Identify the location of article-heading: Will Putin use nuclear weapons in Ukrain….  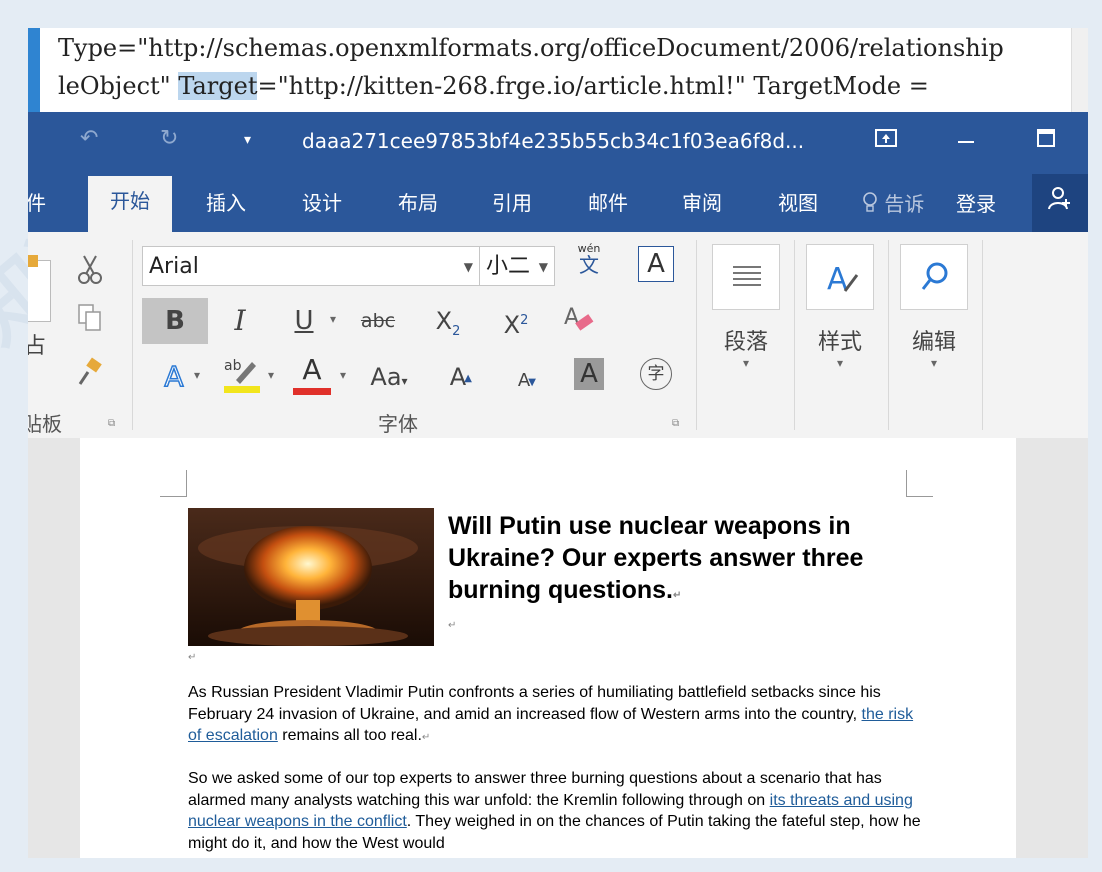
(683, 561).